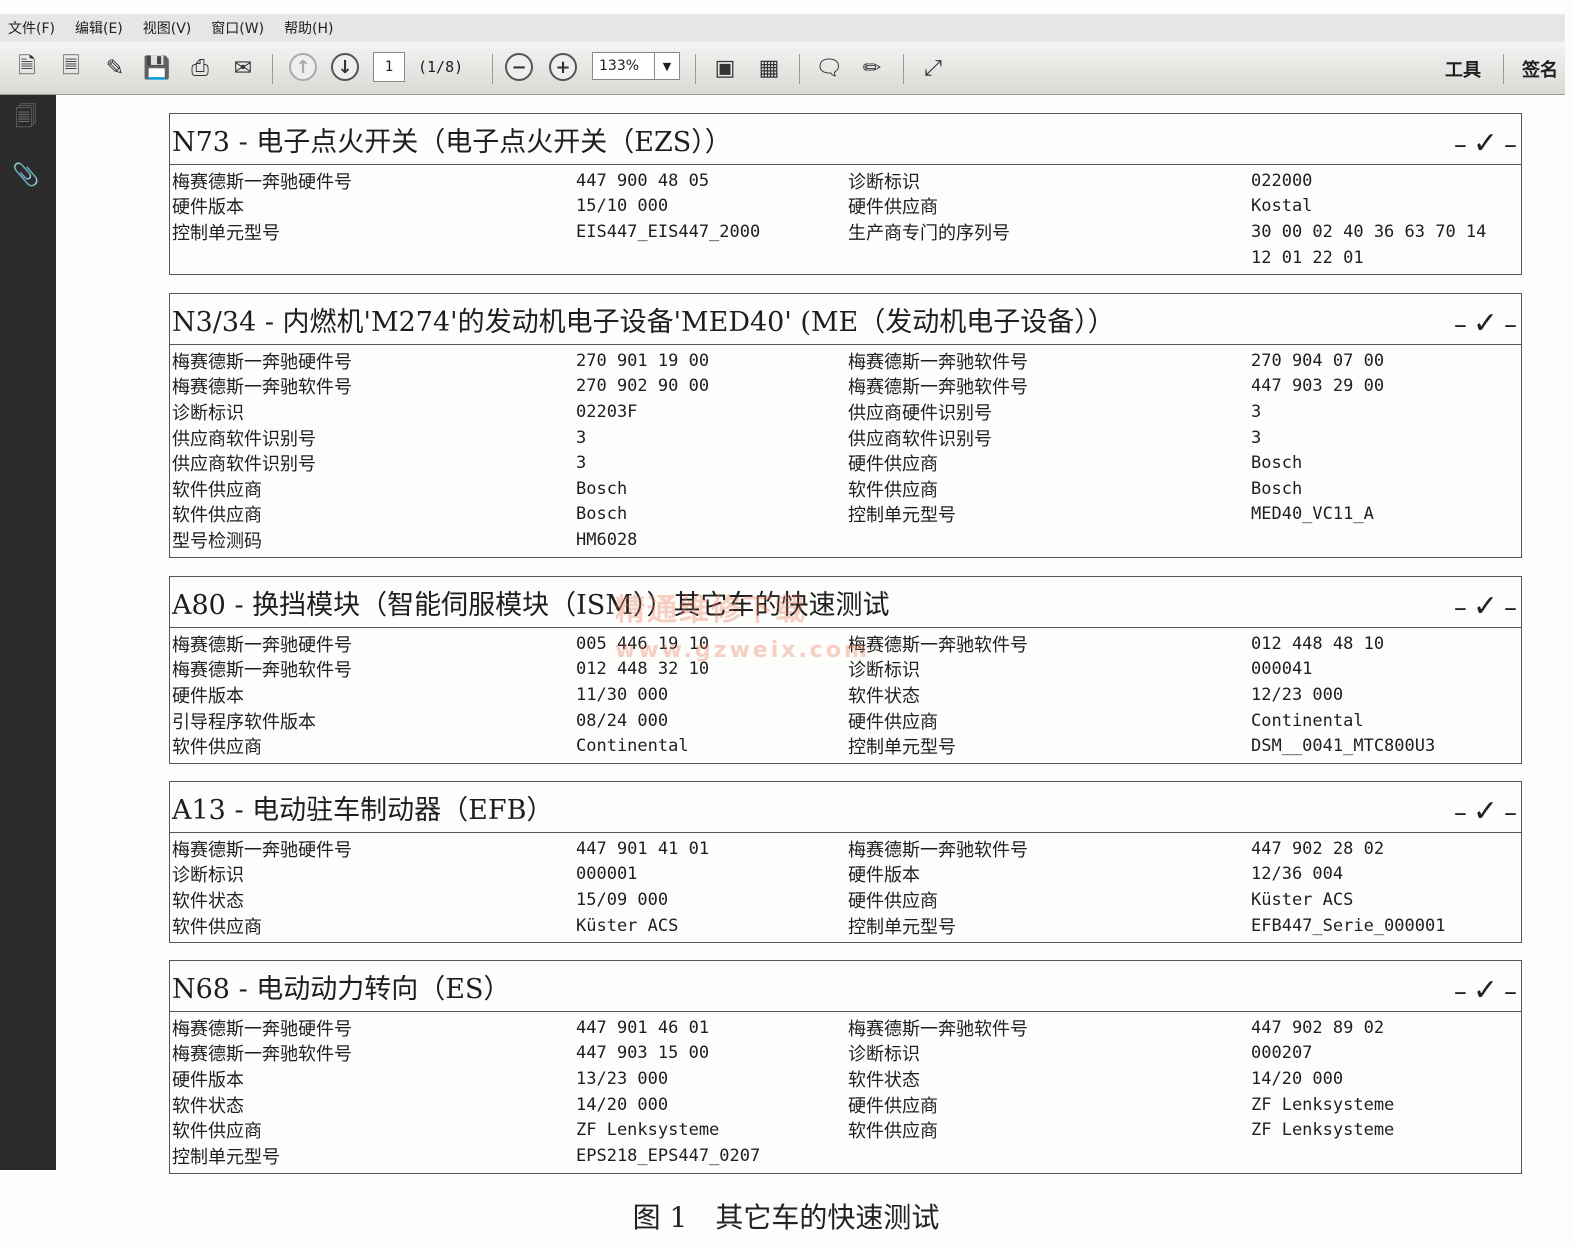 The height and width of the screenshot is (1247, 1572). I want to click on watermark-text: 精通维修下载, so click(711, 610).